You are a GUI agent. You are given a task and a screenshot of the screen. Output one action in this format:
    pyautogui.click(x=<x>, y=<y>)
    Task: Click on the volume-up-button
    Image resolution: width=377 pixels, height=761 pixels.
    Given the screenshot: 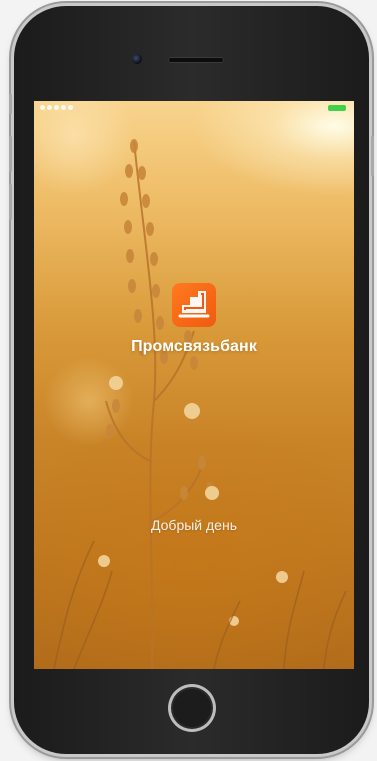 What is the action you would take?
    pyautogui.click(x=10, y=154)
    